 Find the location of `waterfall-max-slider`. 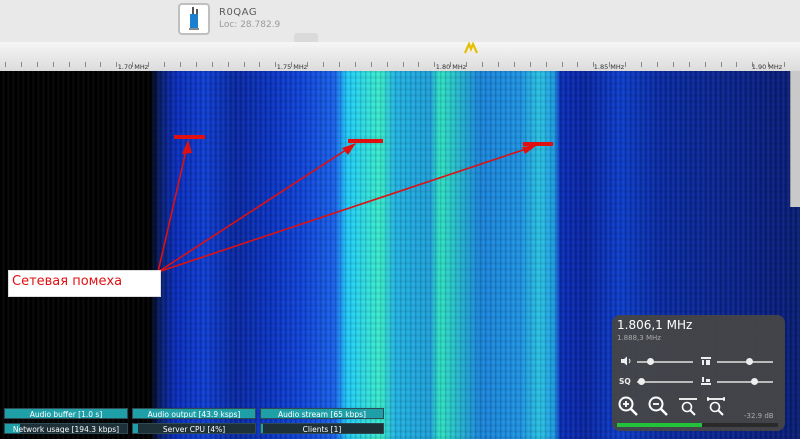

waterfall-max-slider is located at coordinates (745, 361).